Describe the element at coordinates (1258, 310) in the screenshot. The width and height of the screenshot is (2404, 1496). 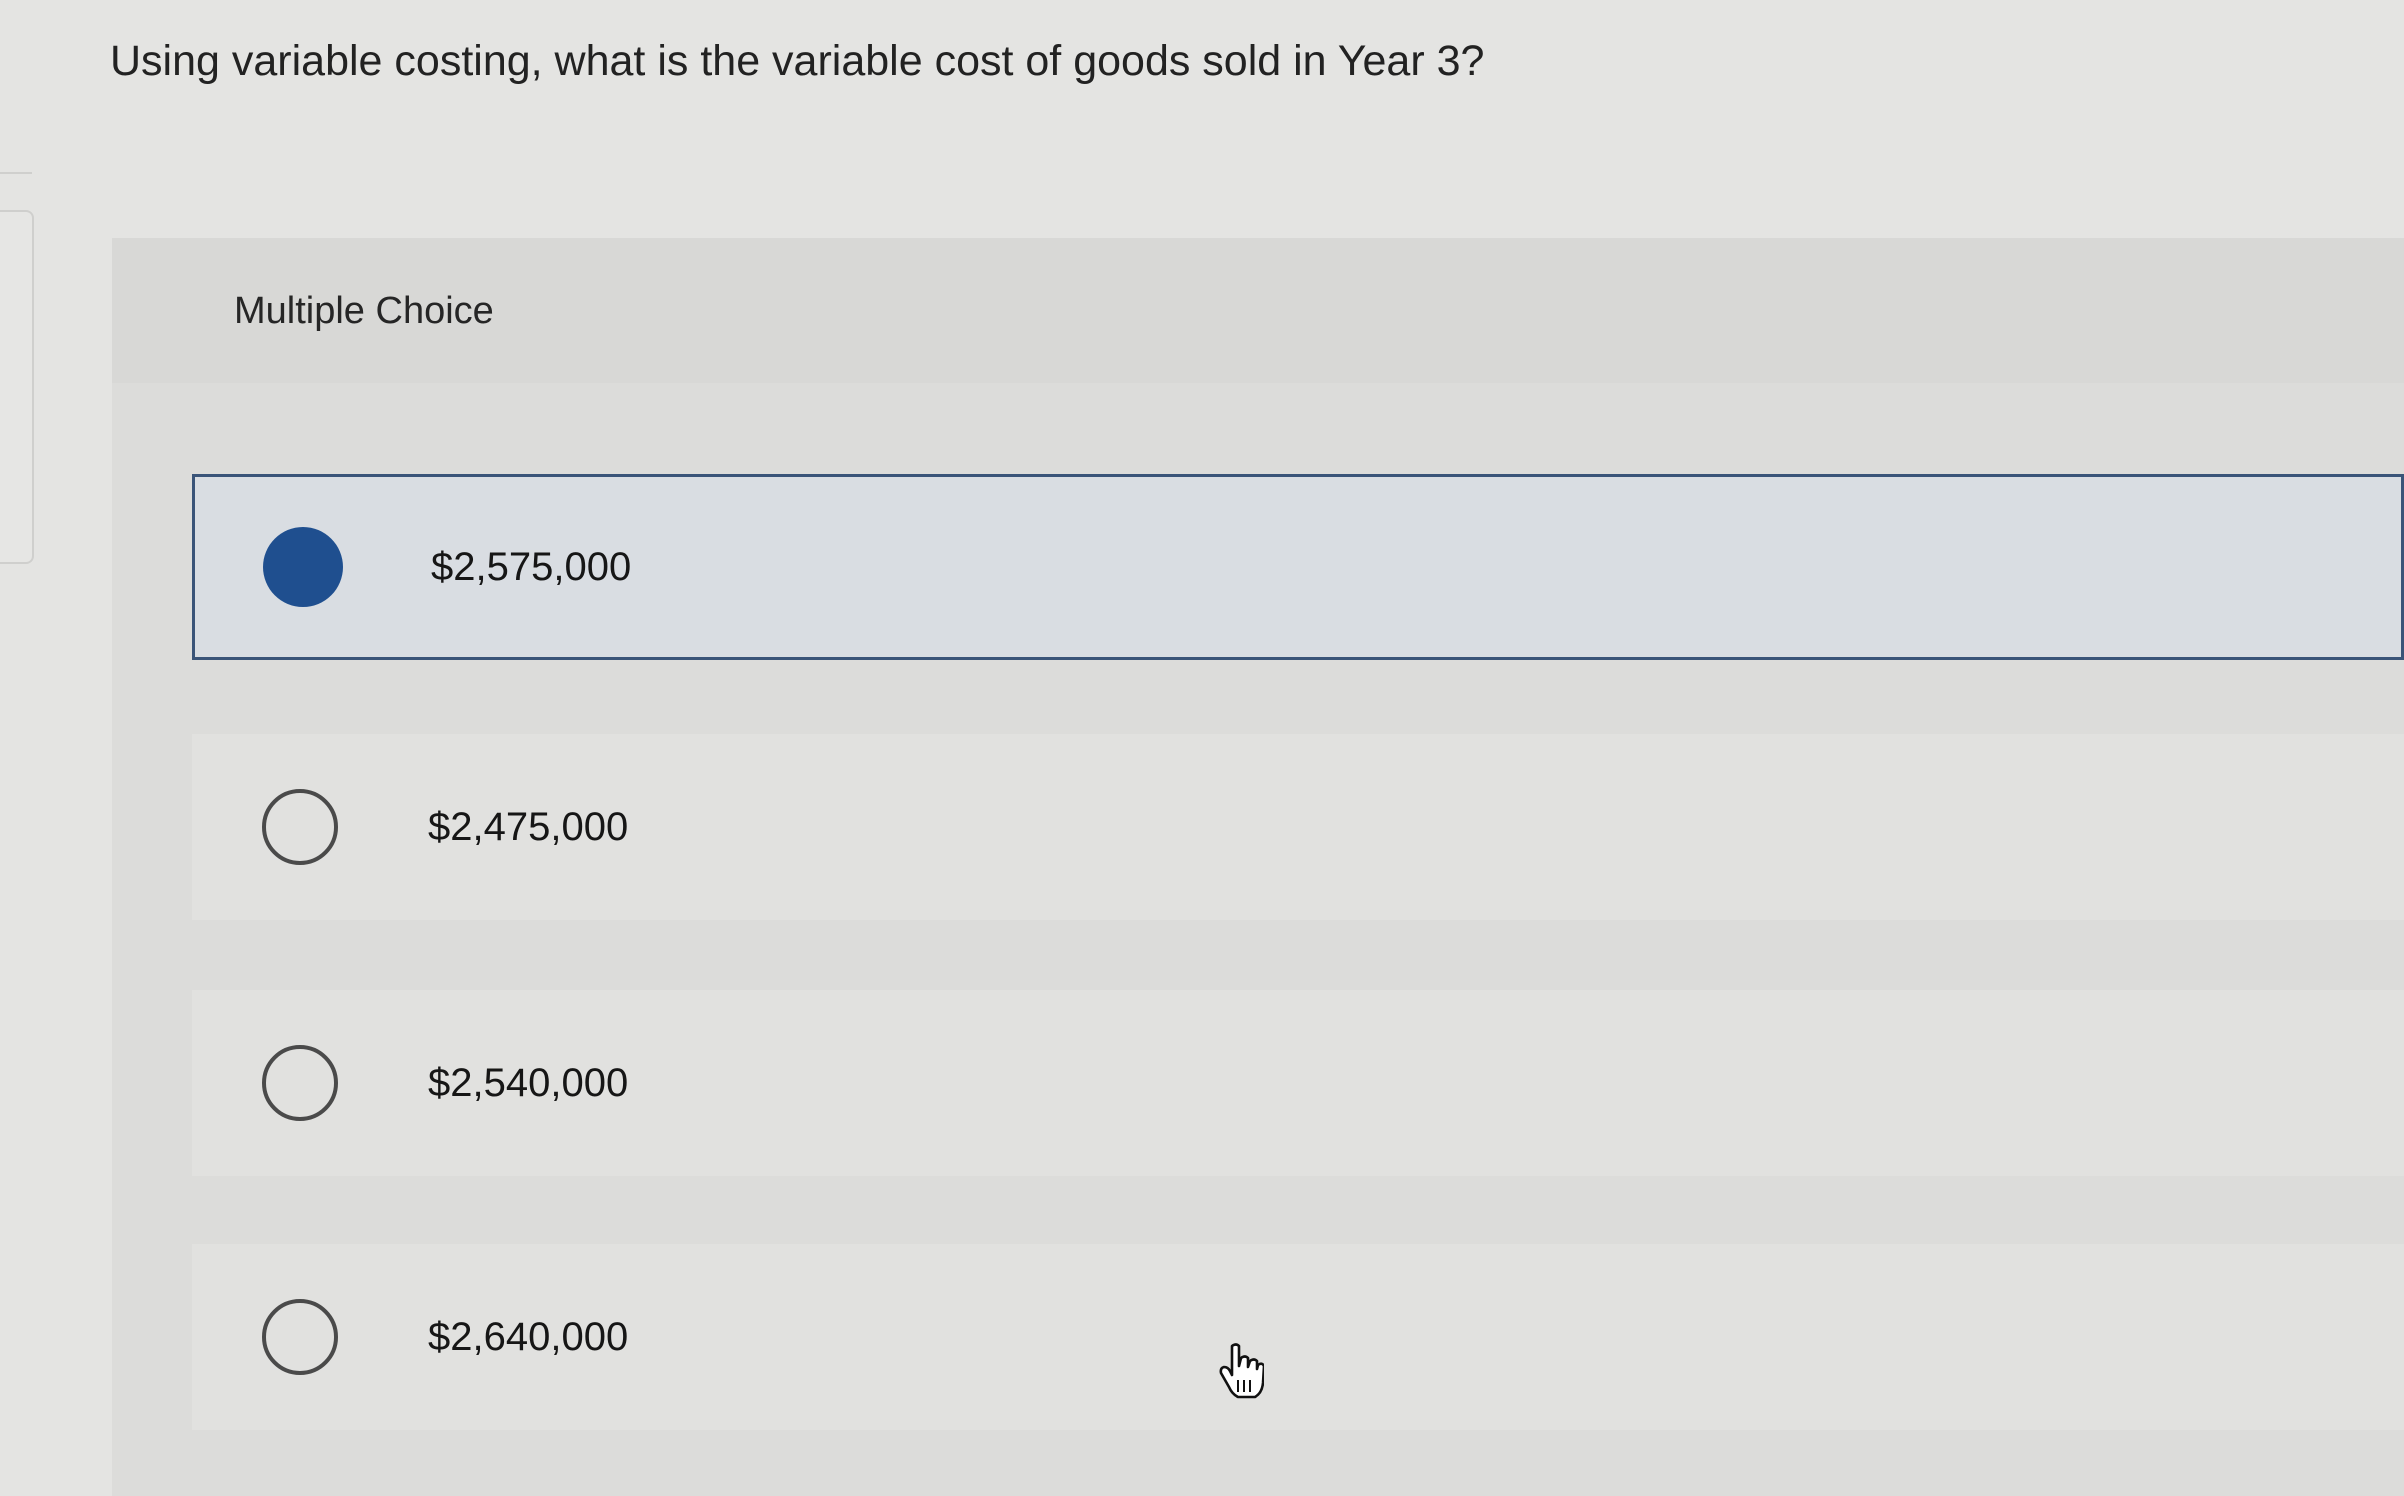
I see `multiple-choice-header: Multiple Choice` at that location.